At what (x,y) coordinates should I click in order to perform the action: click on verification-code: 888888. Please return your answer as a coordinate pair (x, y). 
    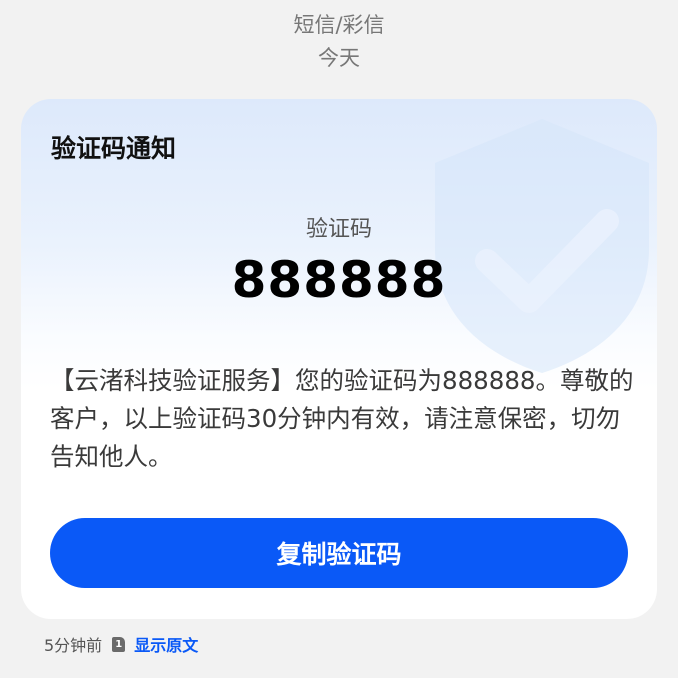
    Looking at the image, I should click on (339, 280).